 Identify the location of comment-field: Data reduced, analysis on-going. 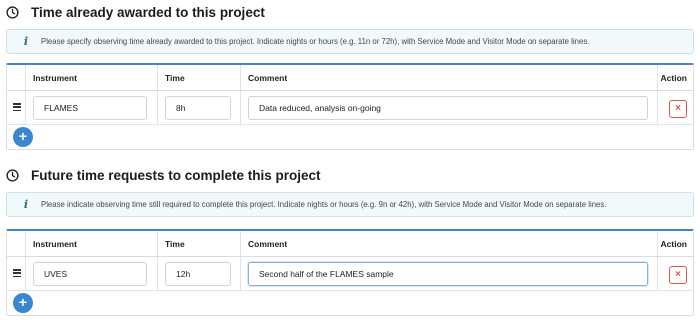
(448, 108).